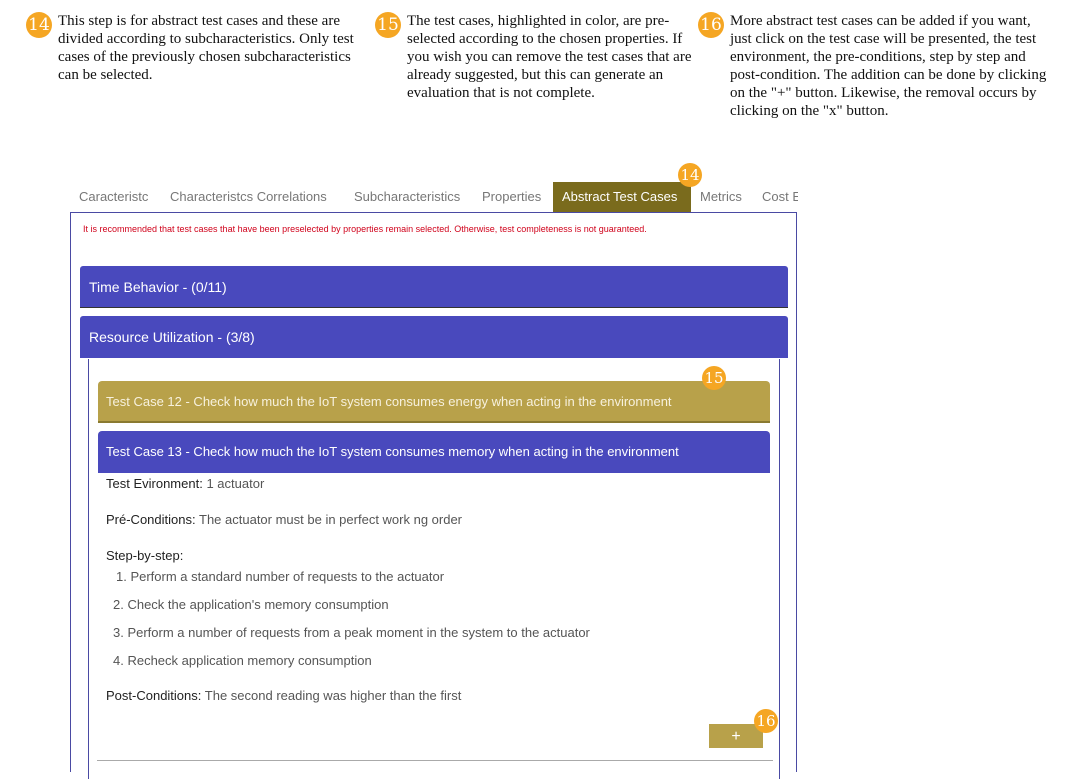 The image size is (1081, 779). Describe the element at coordinates (154, 695) in the screenshot. I see `post-conditions-label: Post-Conditions:` at that location.